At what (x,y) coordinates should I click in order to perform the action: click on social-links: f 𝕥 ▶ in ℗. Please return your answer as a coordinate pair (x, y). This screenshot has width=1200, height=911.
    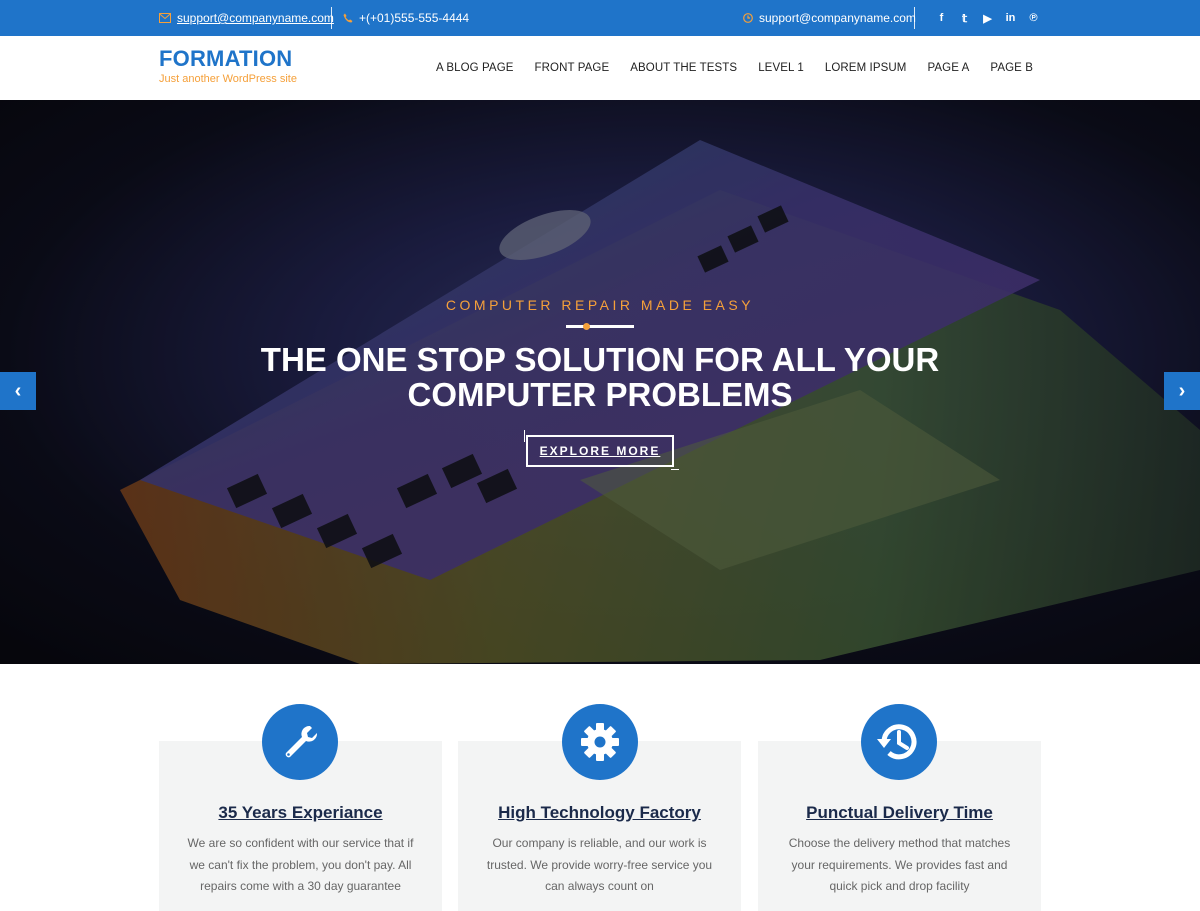
    Looking at the image, I should click on (987, 18).